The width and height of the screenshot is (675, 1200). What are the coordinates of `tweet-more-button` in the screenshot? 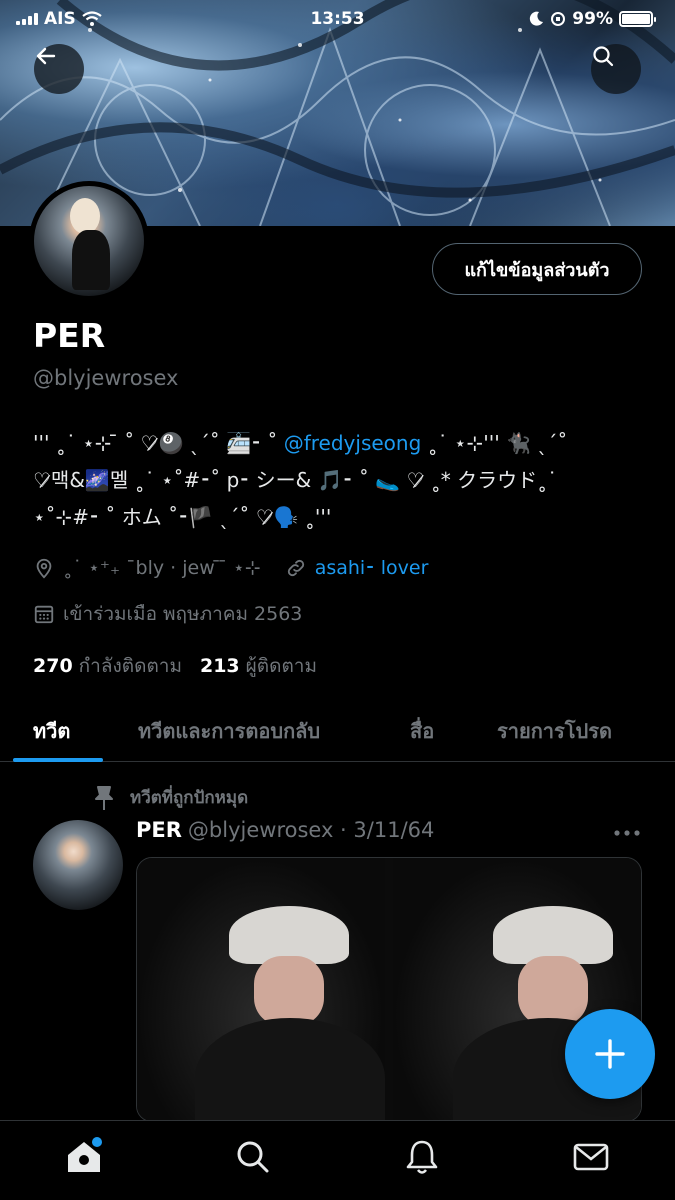 It's located at (627, 833).